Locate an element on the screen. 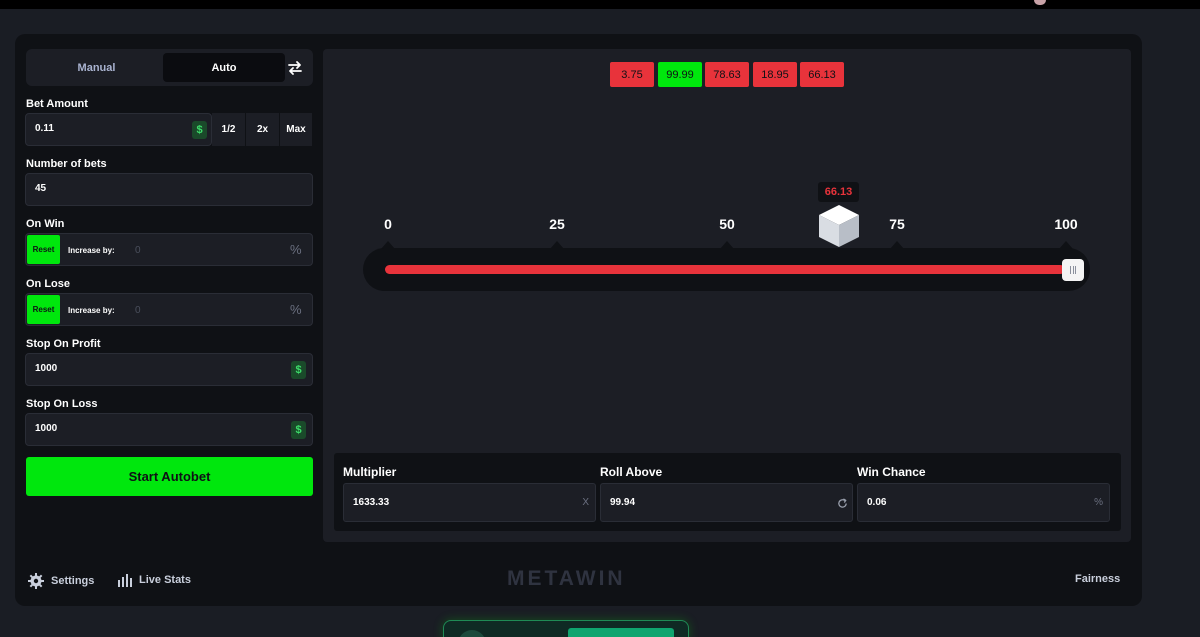 The width and height of the screenshot is (1200, 637). live-stats-label: Live Stats is located at coordinates (165, 580).